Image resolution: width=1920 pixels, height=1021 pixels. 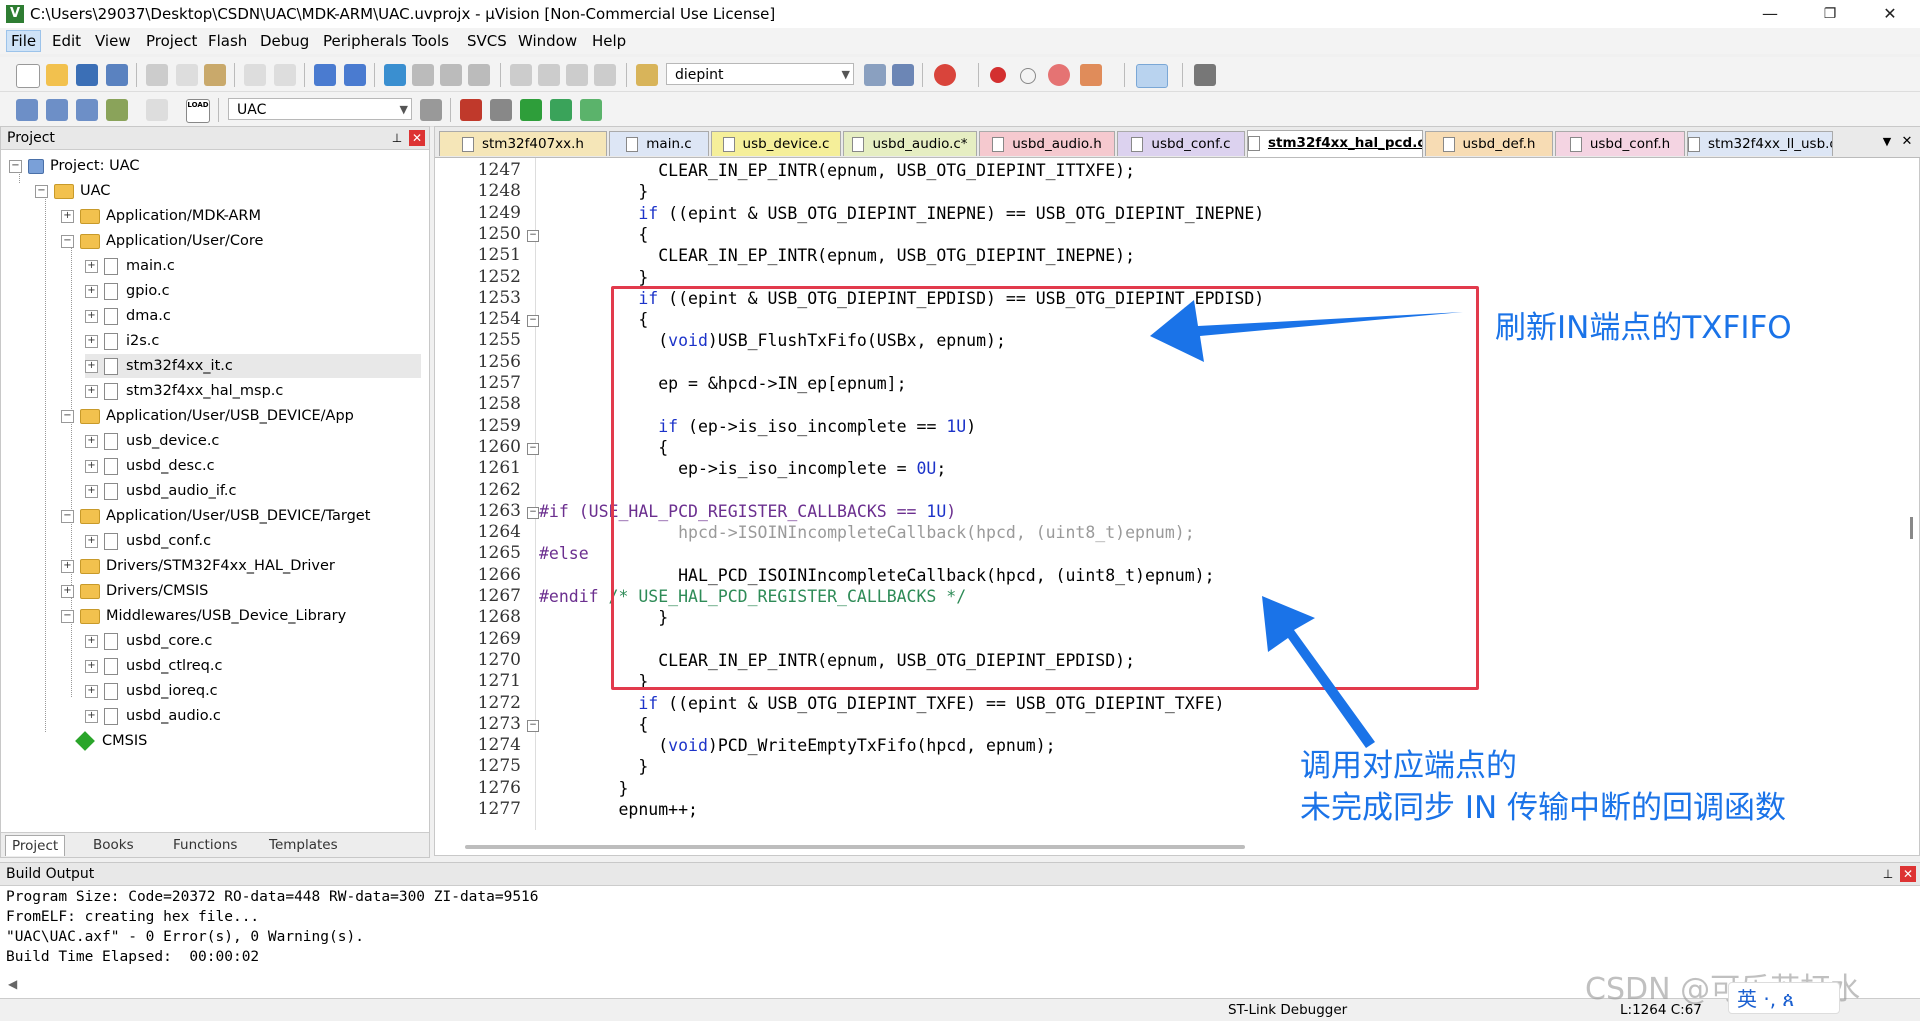 What do you see at coordinates (1288, 1010) in the screenshot?
I see `status-debugger: ST-Link Debugger` at bounding box center [1288, 1010].